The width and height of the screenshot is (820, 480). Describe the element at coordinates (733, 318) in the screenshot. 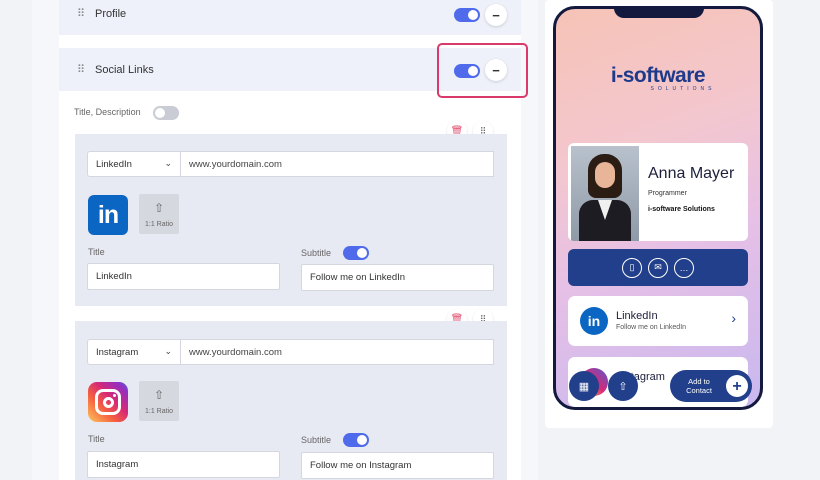

I see `chevron-right-icon: ›` at that location.